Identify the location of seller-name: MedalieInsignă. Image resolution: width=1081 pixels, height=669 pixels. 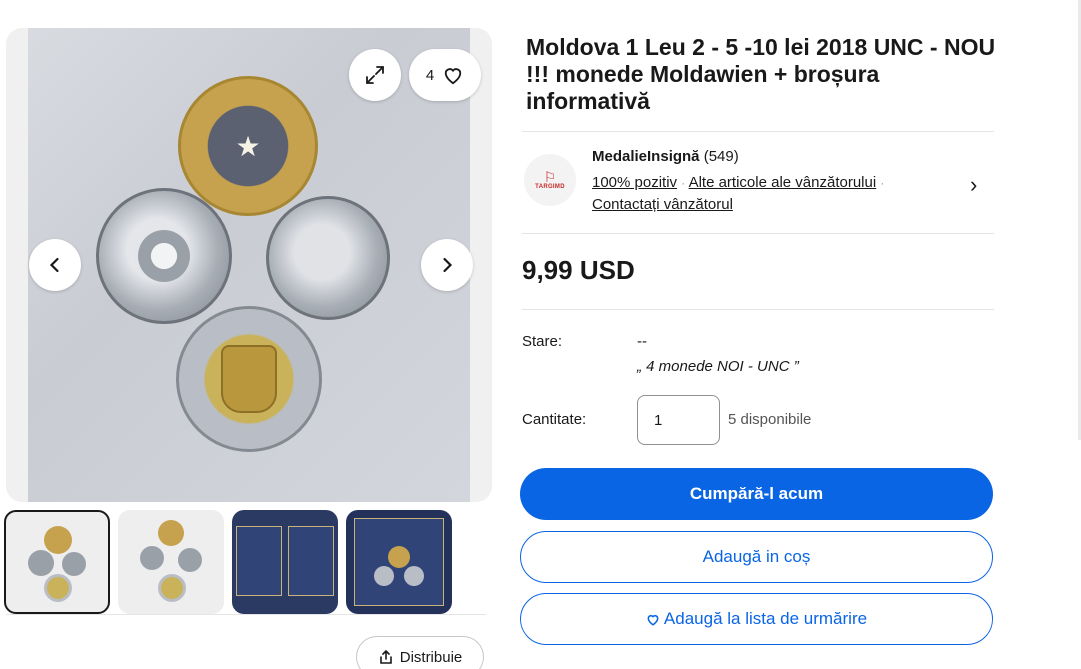
(646, 156).